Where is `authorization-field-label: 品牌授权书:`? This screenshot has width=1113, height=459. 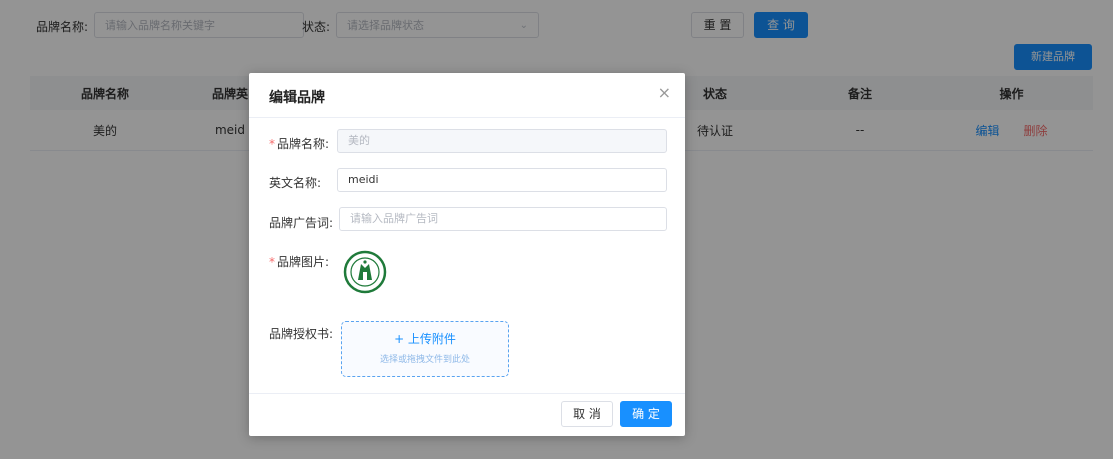 authorization-field-label: 品牌授权书: is located at coordinates (301, 334).